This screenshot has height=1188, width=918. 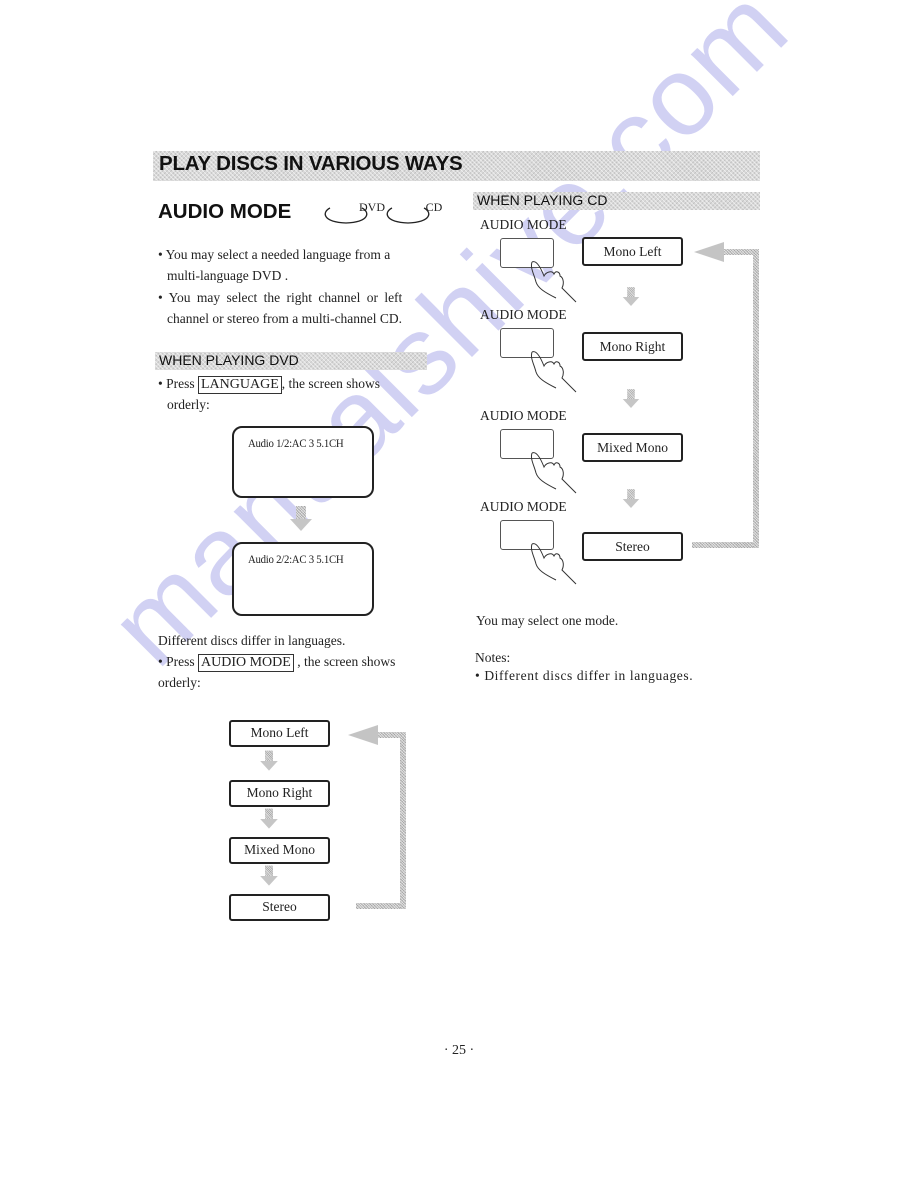 What do you see at coordinates (303, 462) in the screenshot?
I see `osd-screen: Audio 1/2:AC 3 5.1CH` at bounding box center [303, 462].